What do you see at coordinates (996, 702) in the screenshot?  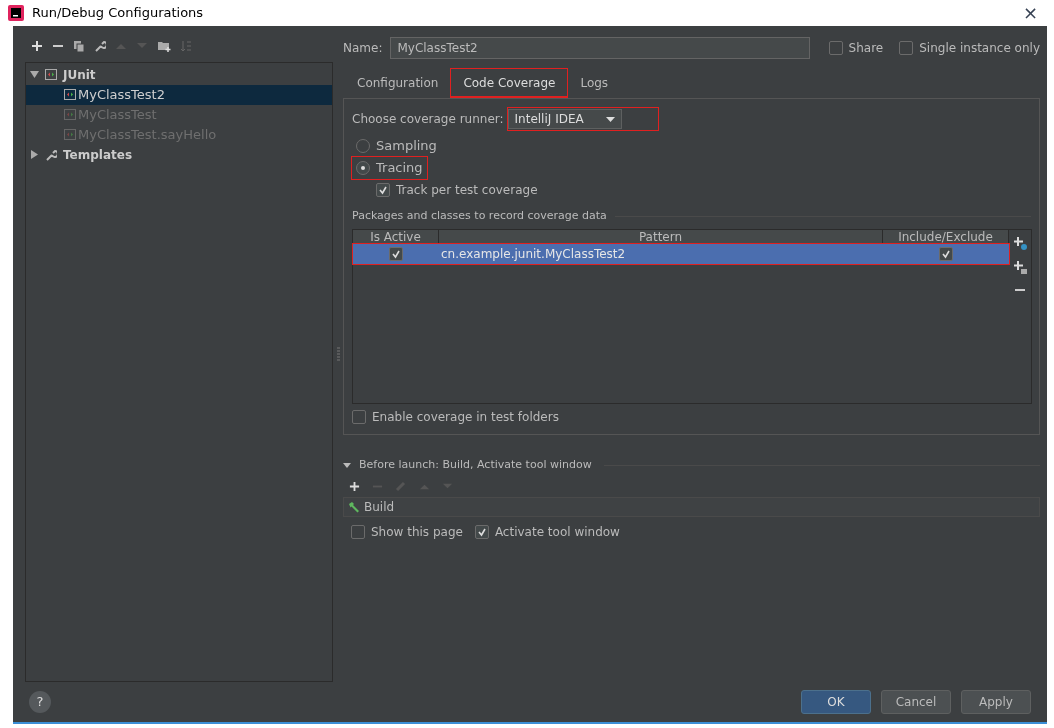 I see `dialog-button: Apply` at bounding box center [996, 702].